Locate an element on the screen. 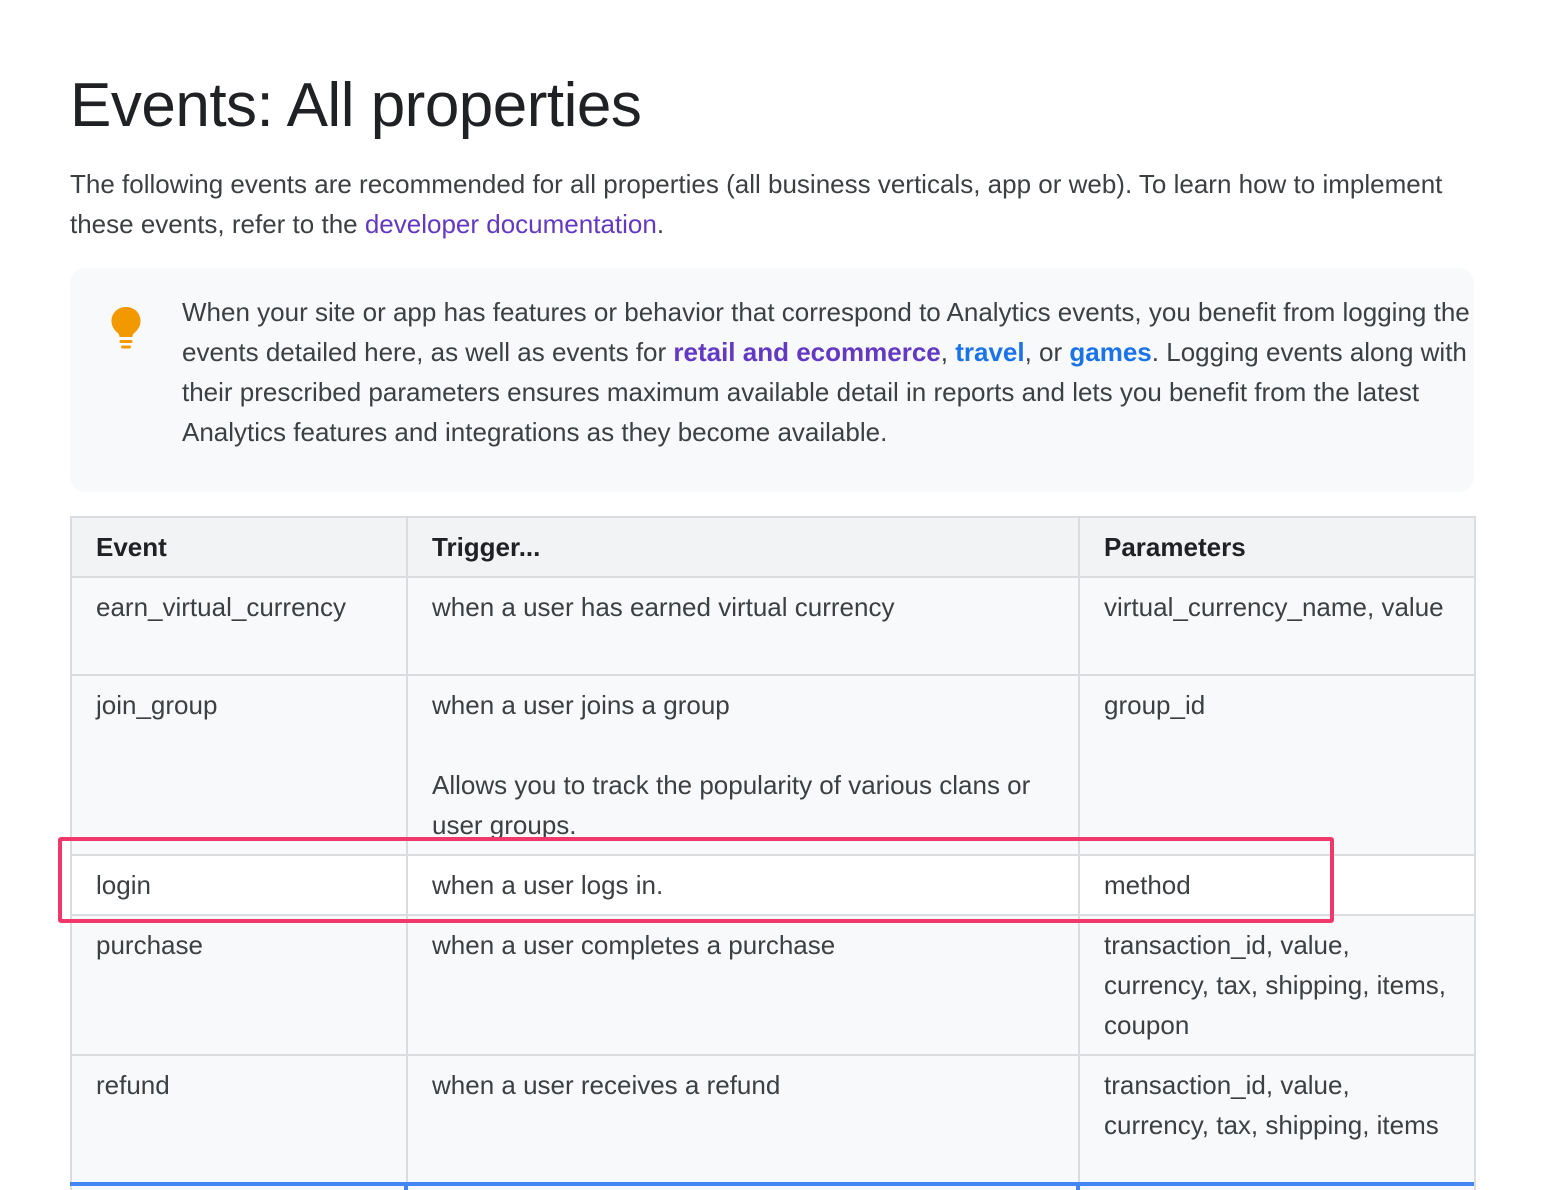 This screenshot has height=1190, width=1548. trigger-text: when a user receives a refund is located at coordinates (606, 1085).